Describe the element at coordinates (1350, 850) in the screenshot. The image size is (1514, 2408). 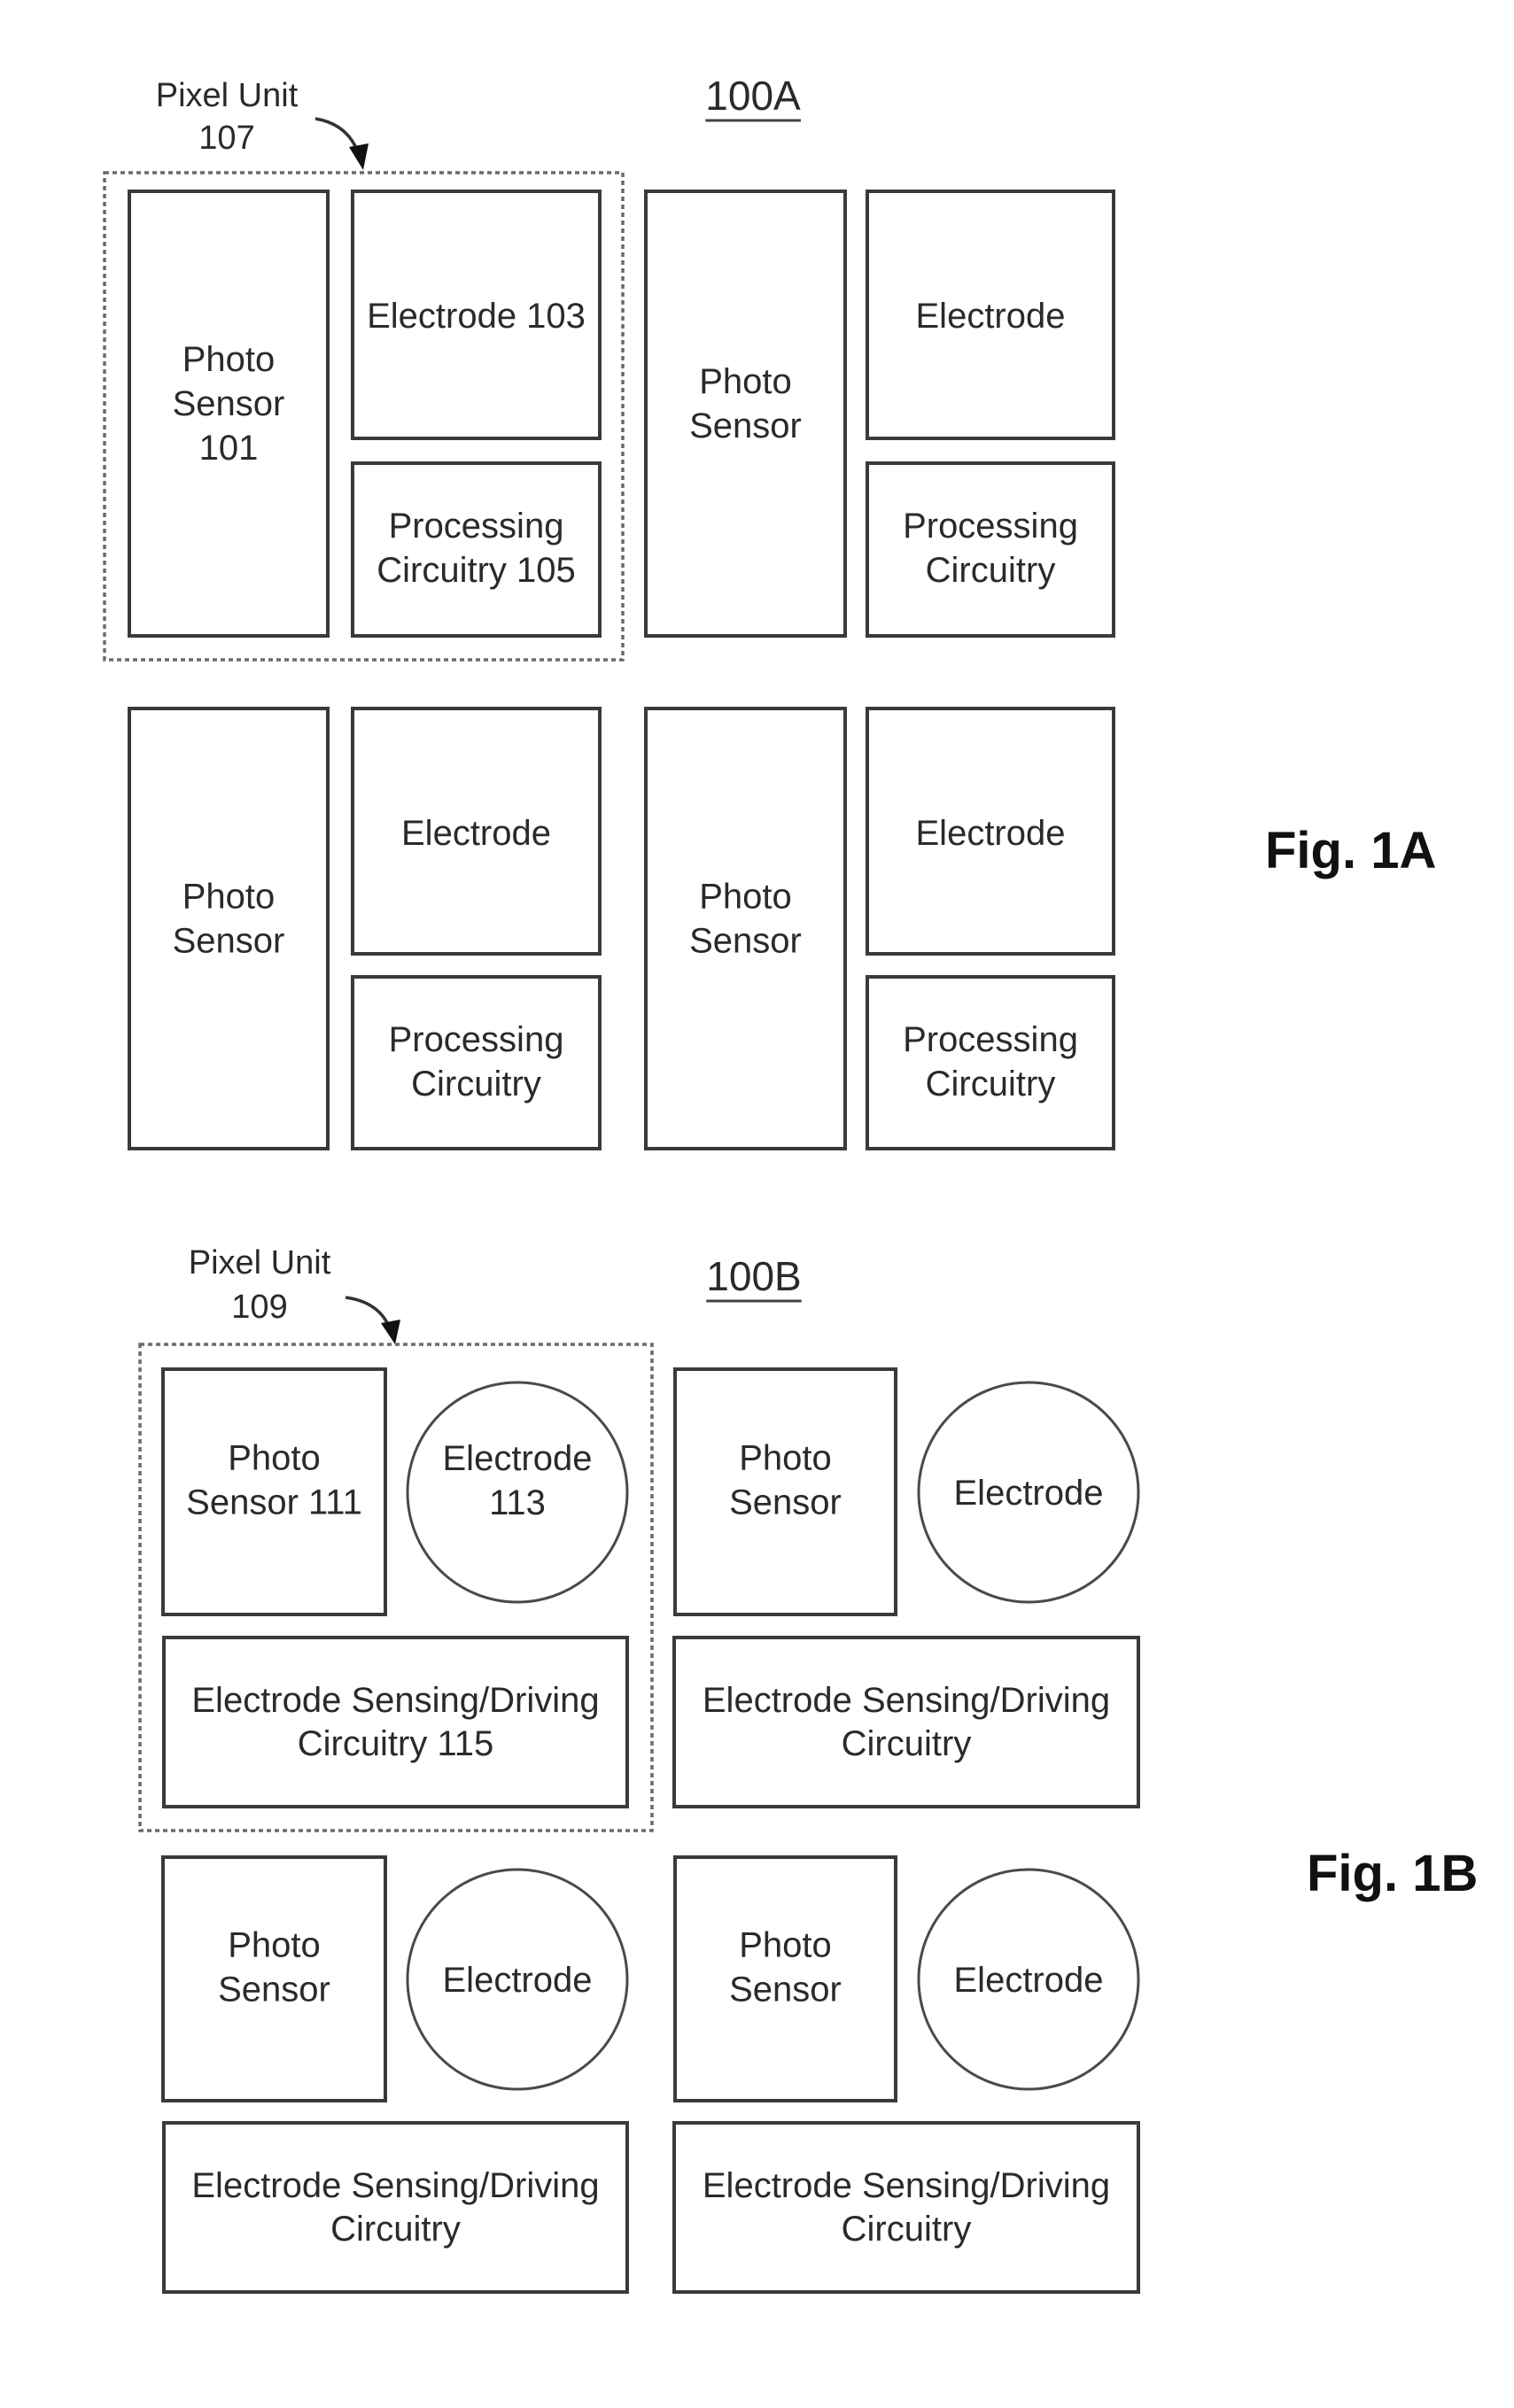
I see `figure-label-1a: Fig. 1A` at that location.